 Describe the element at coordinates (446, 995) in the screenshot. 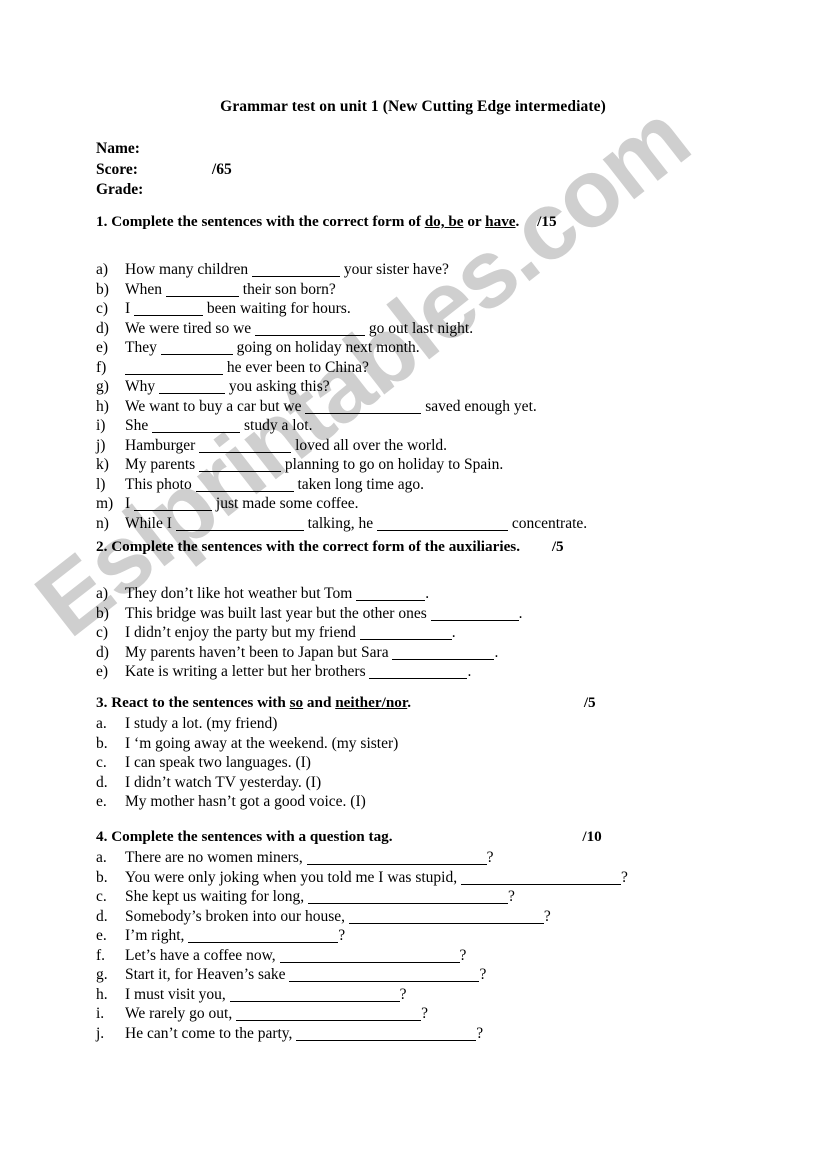

I see `exercise-4-item: h. I must visit you, ?` at that location.